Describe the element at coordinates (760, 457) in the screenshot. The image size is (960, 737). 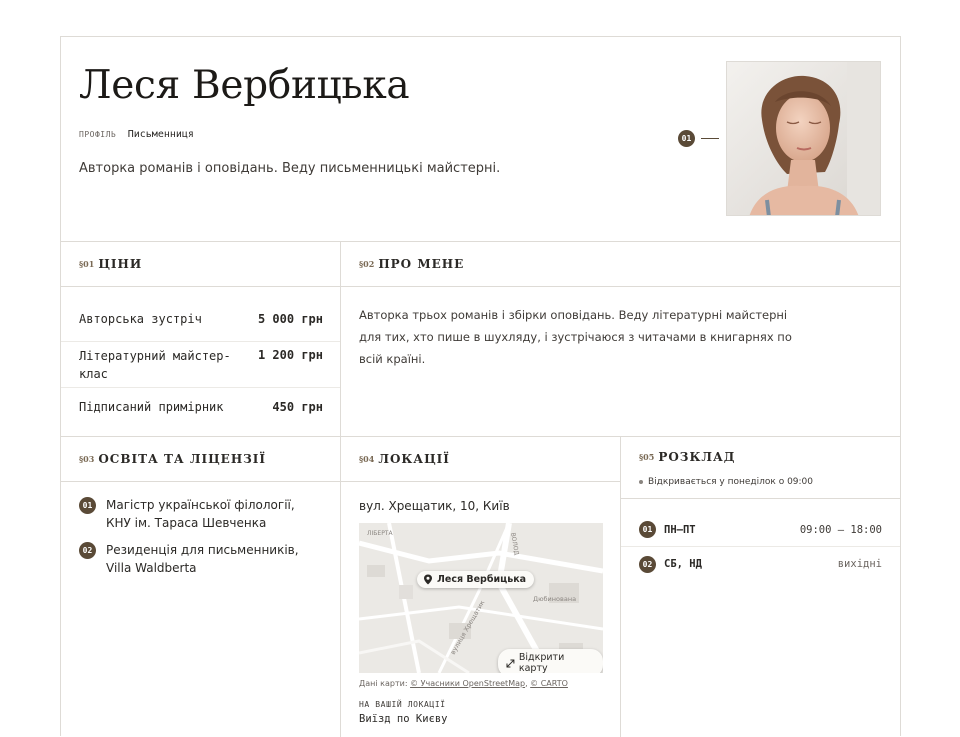
I see `schedule-heading: §05 РОЗКЛАД` at that location.